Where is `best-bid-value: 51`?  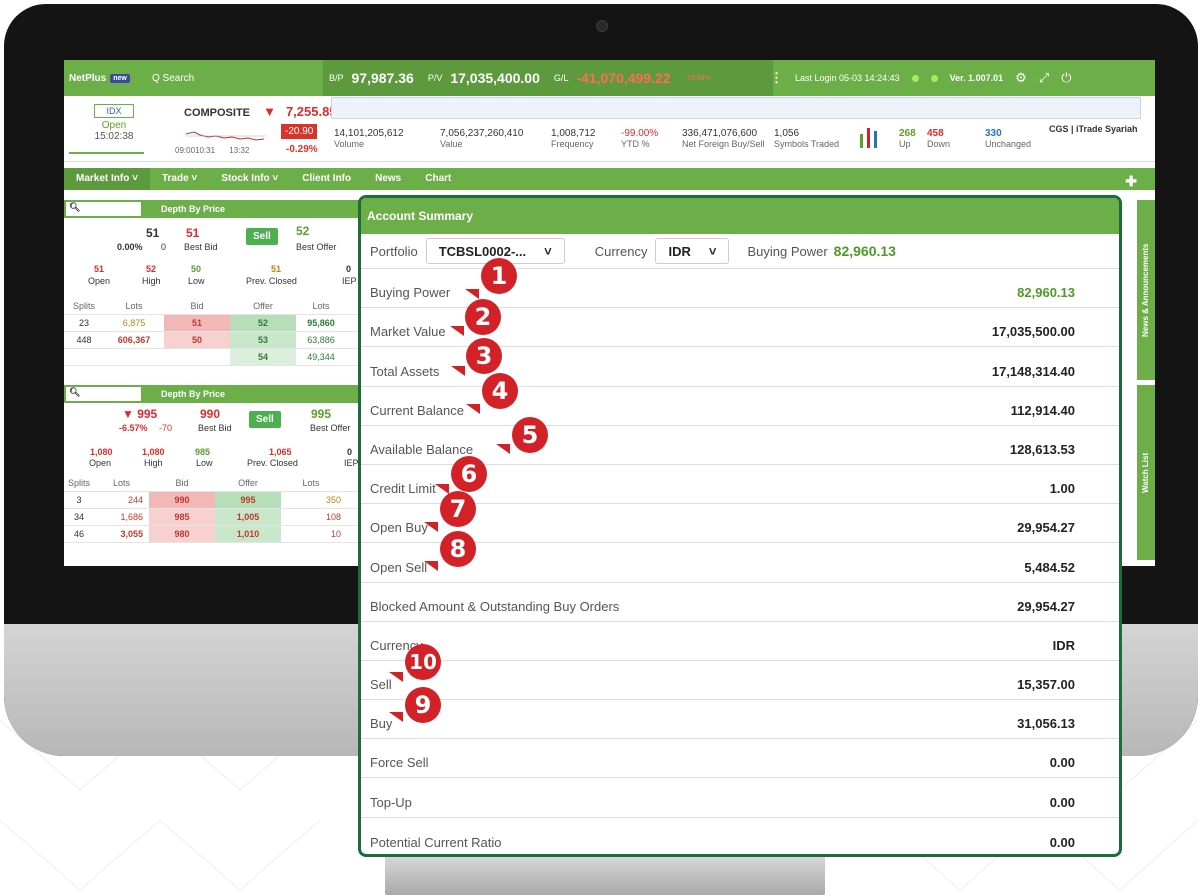
best-bid-value: 51 is located at coordinates (193, 233).